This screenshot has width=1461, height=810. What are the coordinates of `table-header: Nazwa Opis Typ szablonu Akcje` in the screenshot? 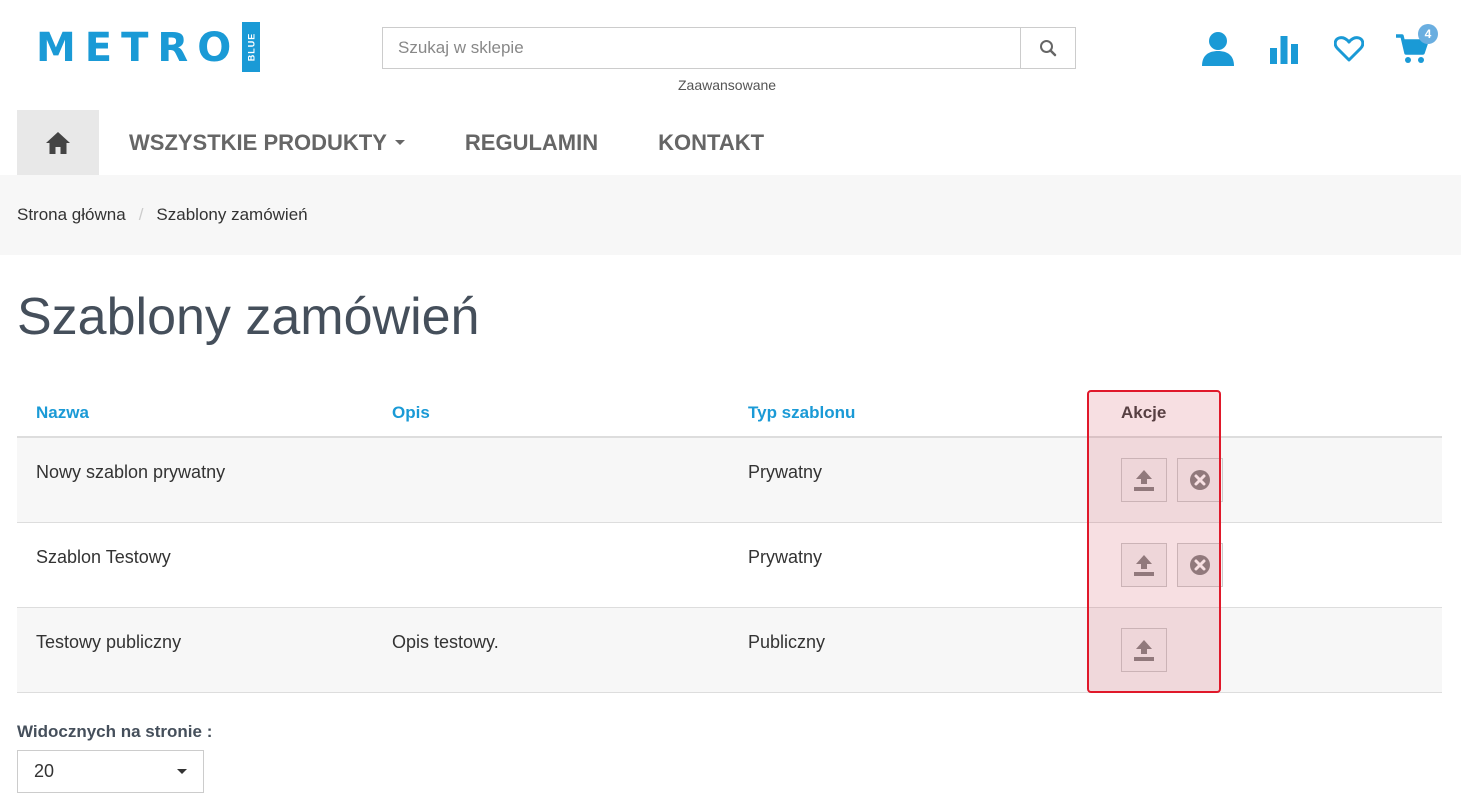 It's located at (729, 414).